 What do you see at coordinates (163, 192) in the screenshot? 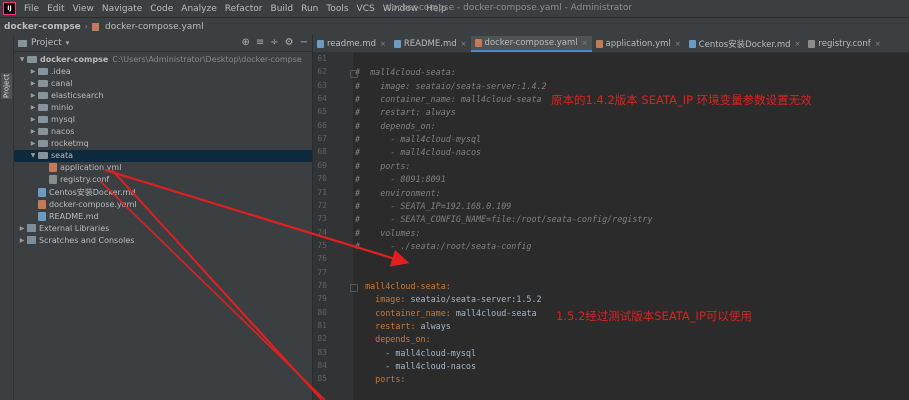
I see `tree-item: Centos安装Docker.md` at bounding box center [163, 192].